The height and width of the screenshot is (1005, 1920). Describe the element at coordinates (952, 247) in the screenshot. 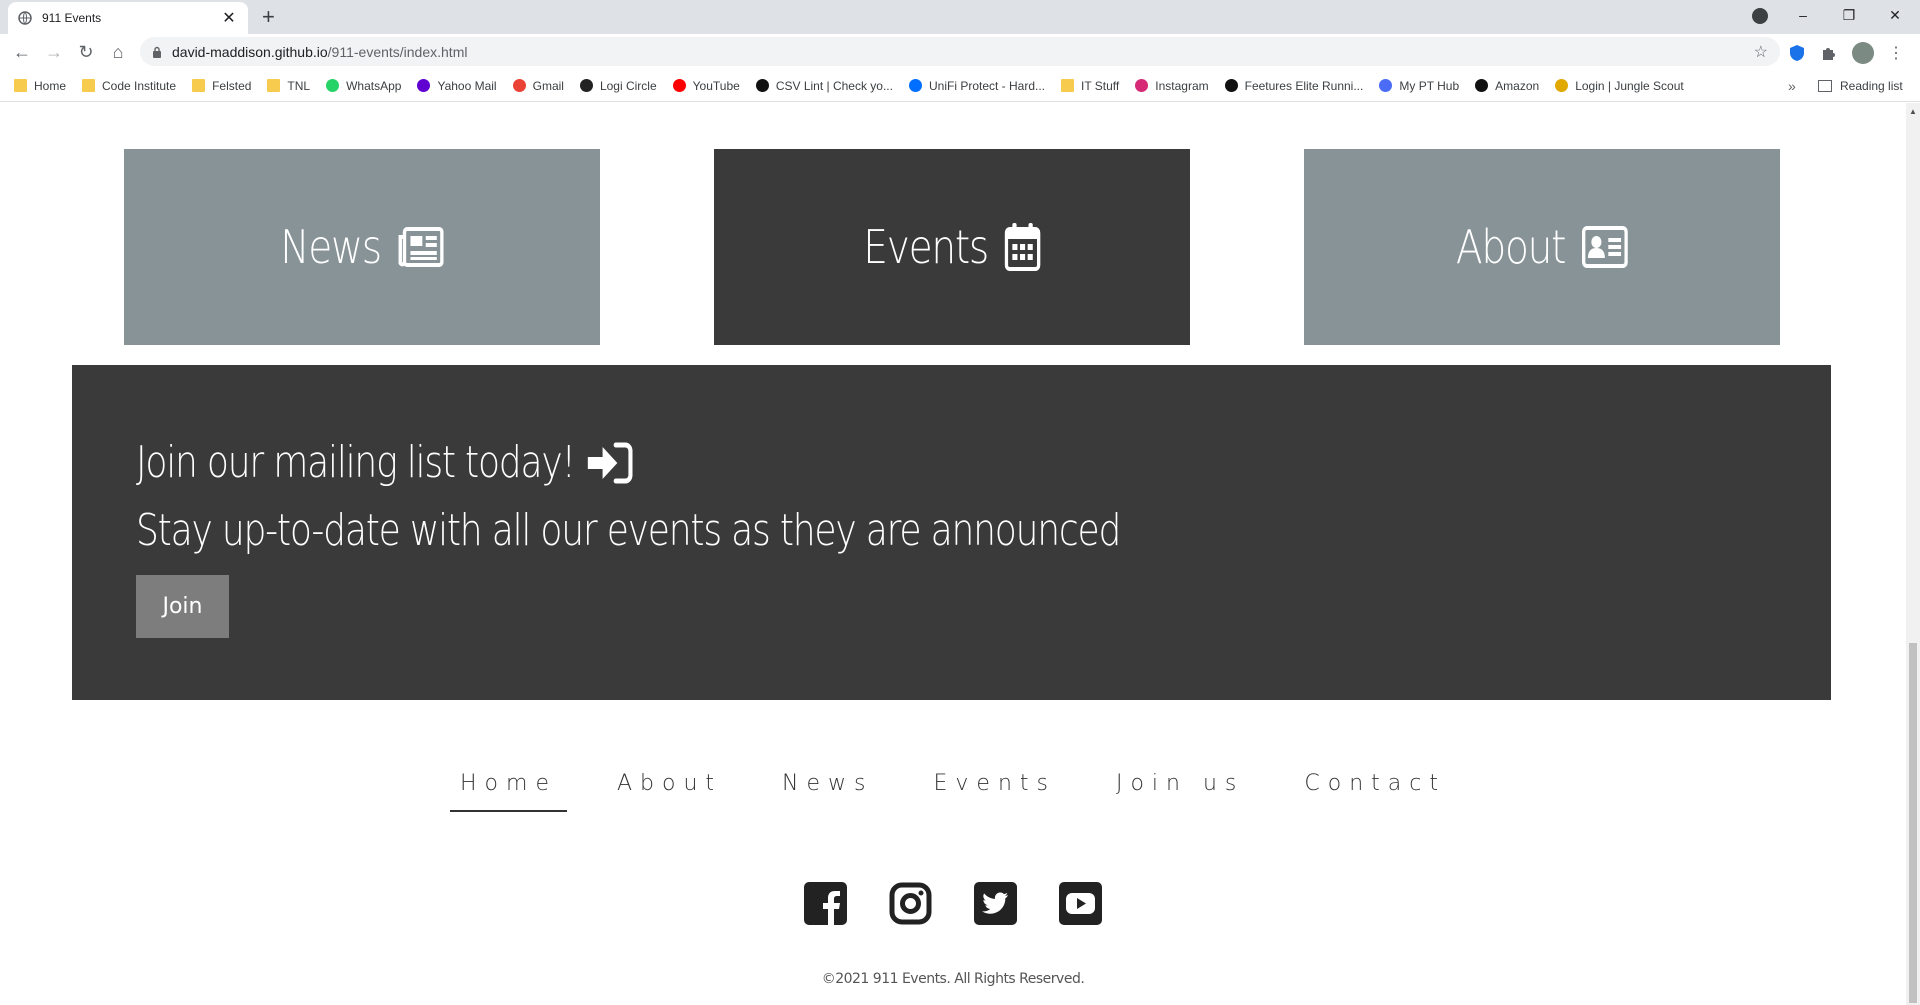

I see `events-tile: Events` at that location.